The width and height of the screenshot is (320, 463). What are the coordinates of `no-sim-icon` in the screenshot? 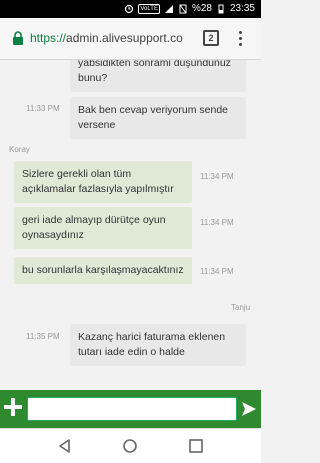 It's located at (183, 8).